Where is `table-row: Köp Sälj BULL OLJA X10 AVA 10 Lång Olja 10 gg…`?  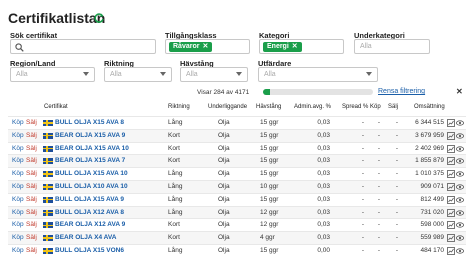
table-row: Köp Sälj BULL OLJA X10 AVA 10 Lång Olja 10 gg… is located at coordinates (237, 186).